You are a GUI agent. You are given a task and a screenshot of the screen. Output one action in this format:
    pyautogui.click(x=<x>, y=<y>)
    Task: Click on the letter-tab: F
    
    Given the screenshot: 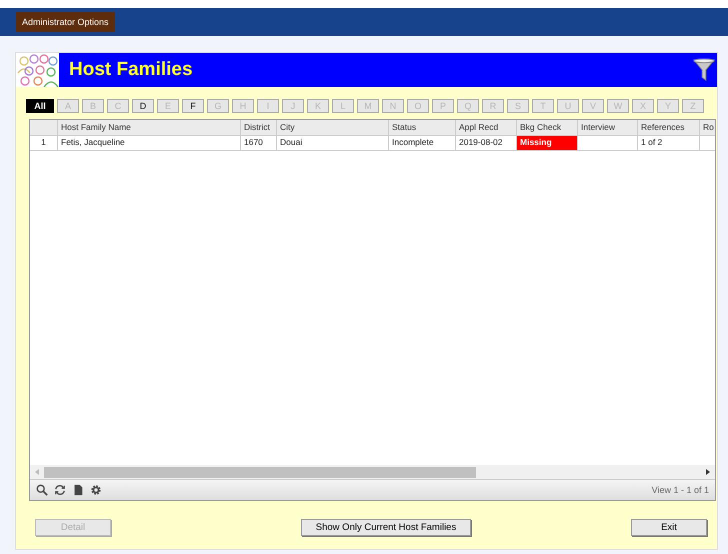 What is the action you would take?
    pyautogui.click(x=193, y=106)
    